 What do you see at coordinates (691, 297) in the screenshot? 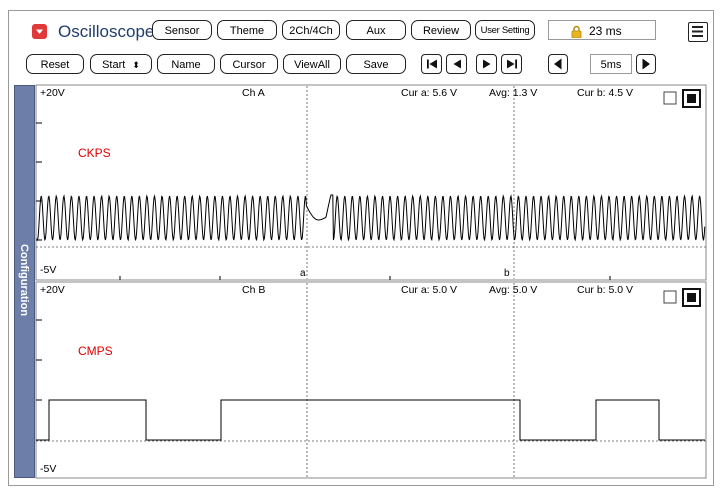
I see `channel-b-toggle-icon` at bounding box center [691, 297].